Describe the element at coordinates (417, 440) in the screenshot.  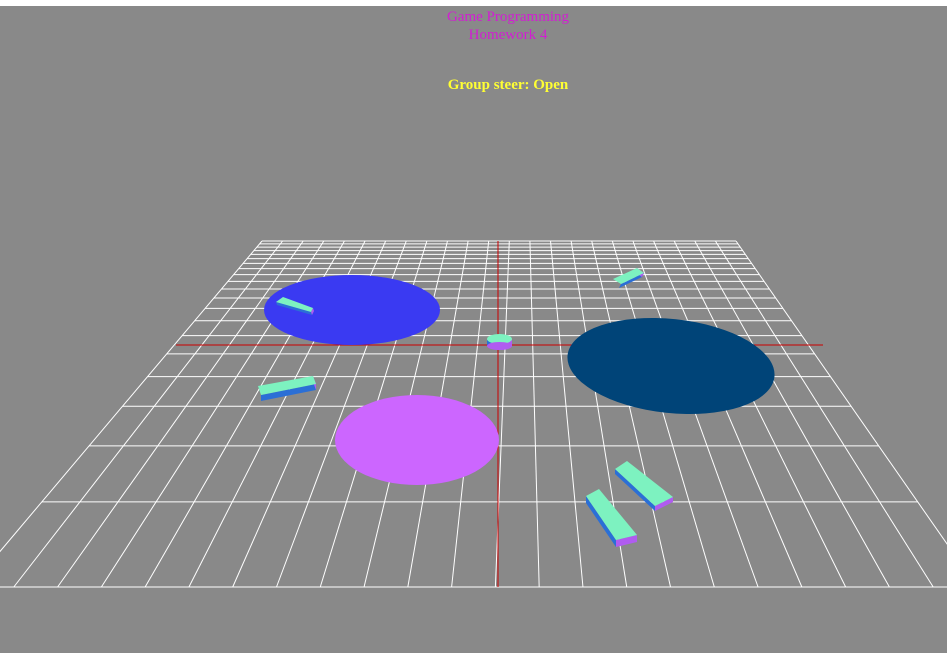
I see `obstacle-violet` at that location.